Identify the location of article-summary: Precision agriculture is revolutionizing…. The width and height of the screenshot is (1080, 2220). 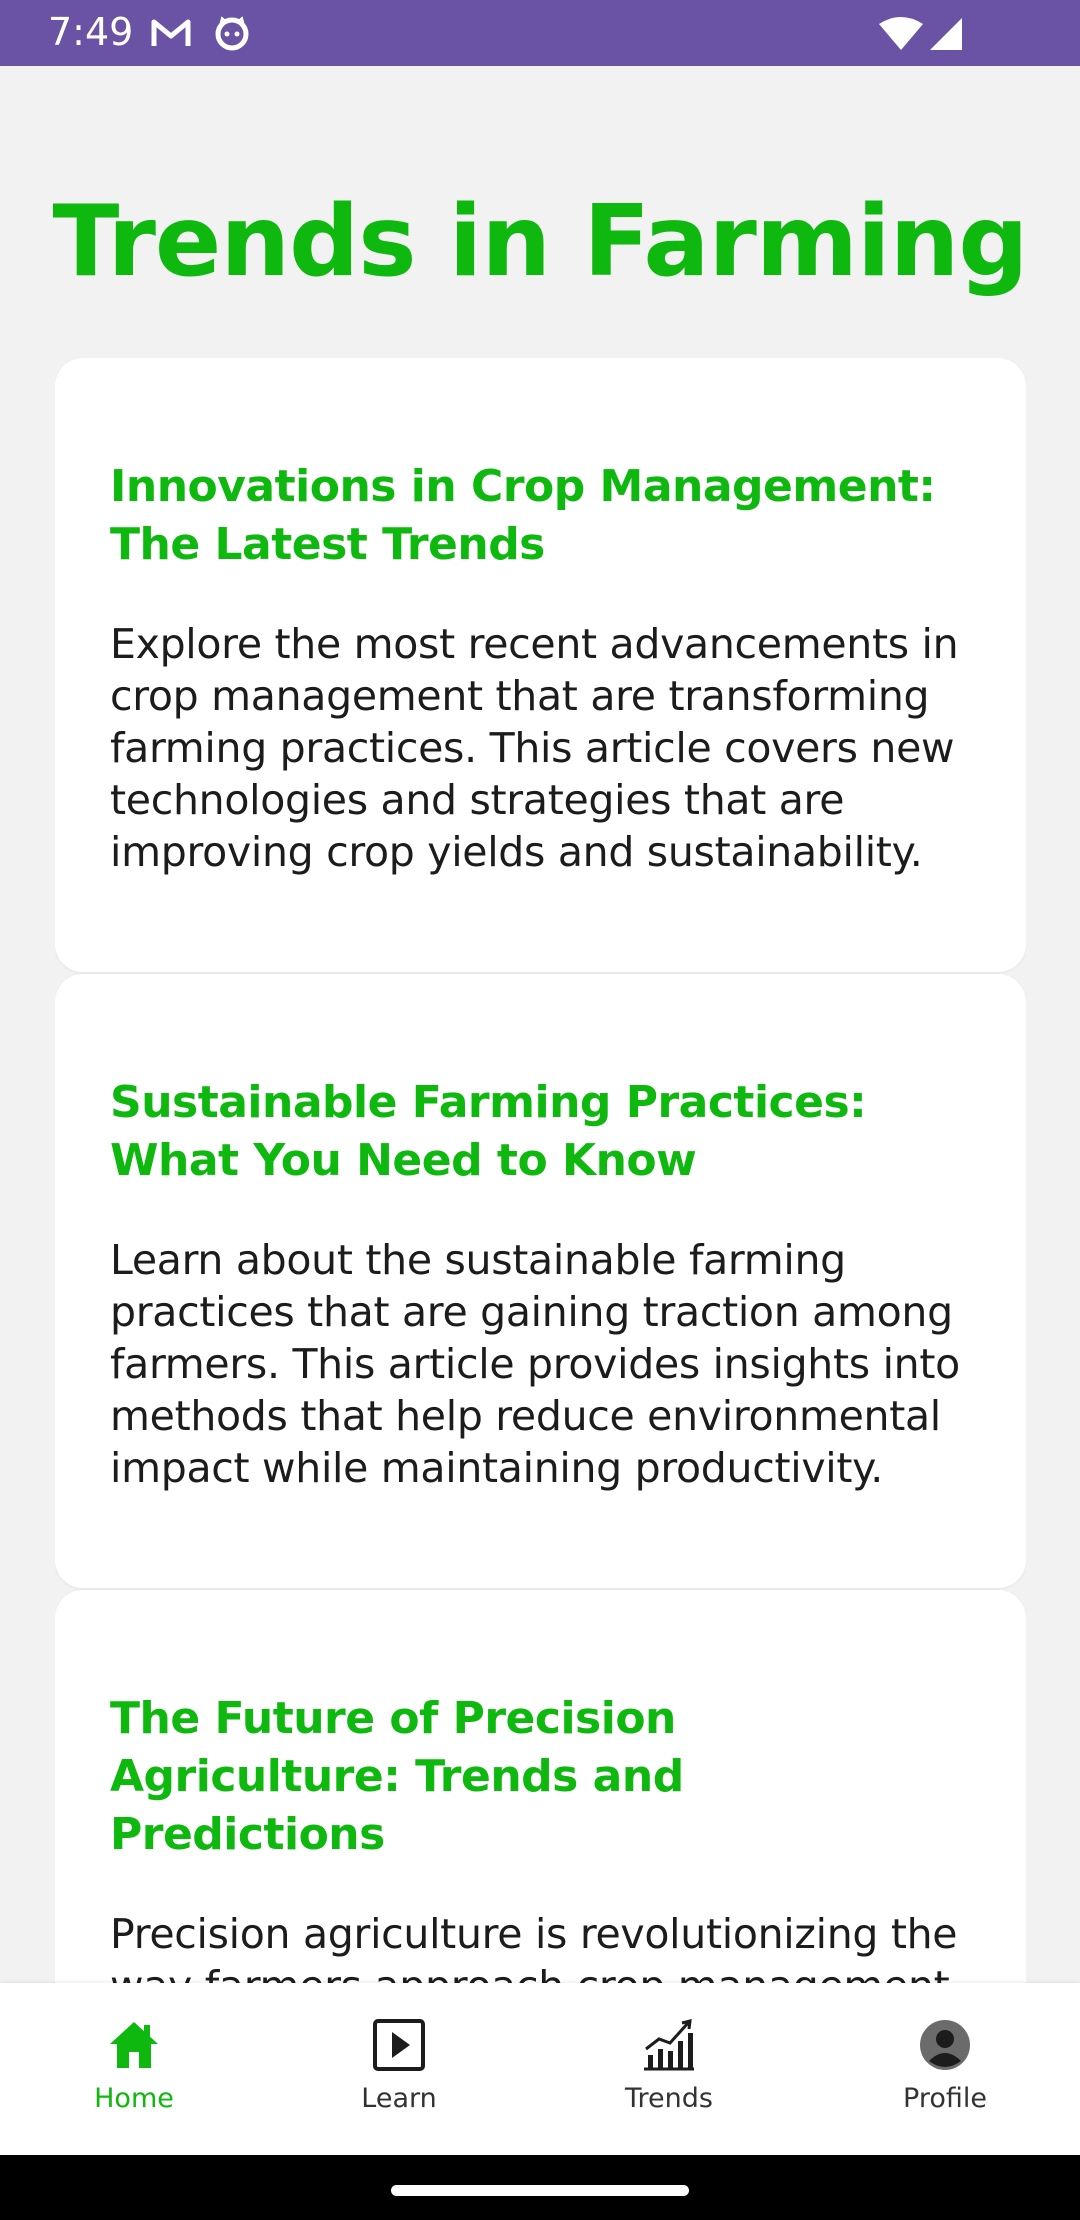
(536, 1946).